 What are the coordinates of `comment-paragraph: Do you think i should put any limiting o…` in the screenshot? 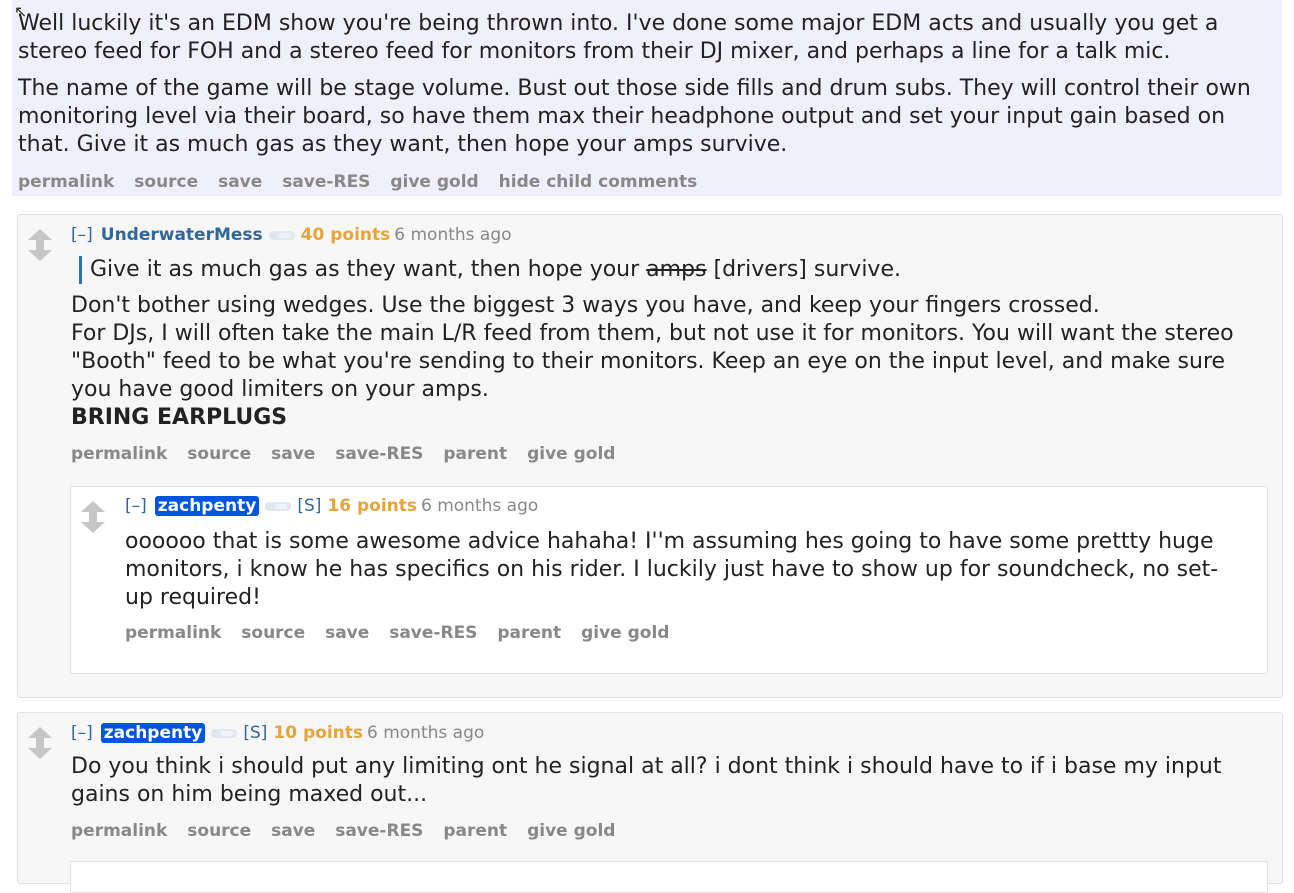 It's located at (646, 780).